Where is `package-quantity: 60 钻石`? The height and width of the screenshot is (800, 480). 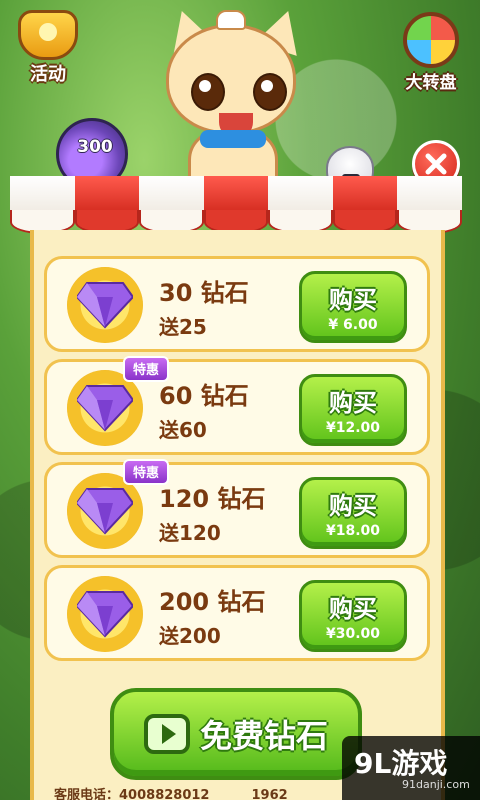
package-quantity: 60 钻石 is located at coordinates (204, 396).